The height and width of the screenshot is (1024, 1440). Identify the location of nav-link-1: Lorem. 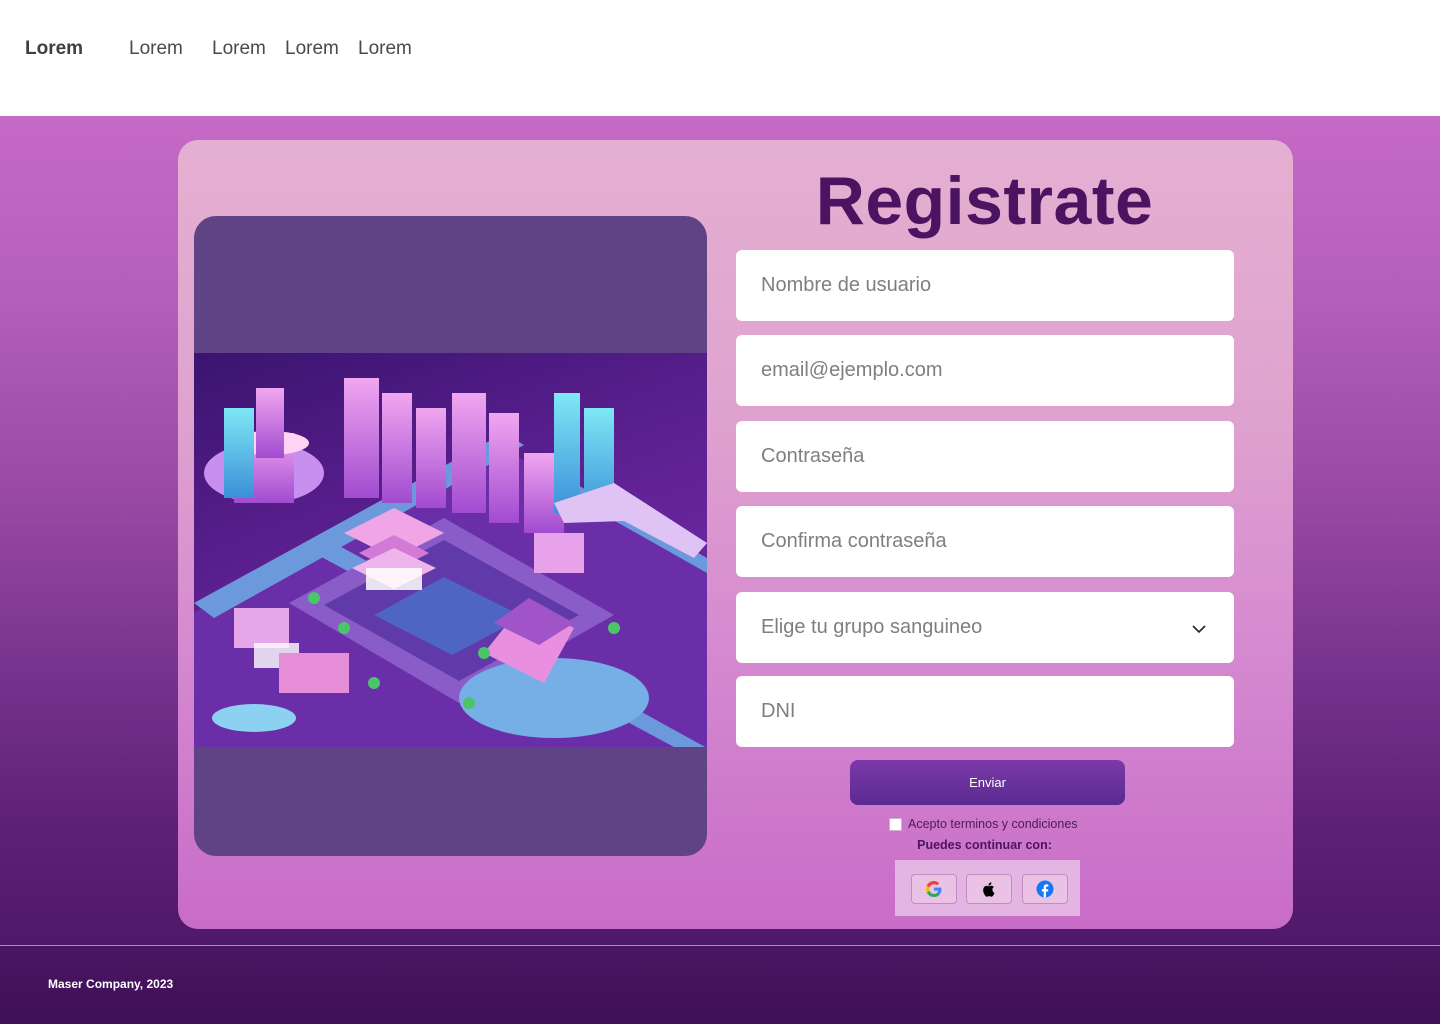
(156, 49).